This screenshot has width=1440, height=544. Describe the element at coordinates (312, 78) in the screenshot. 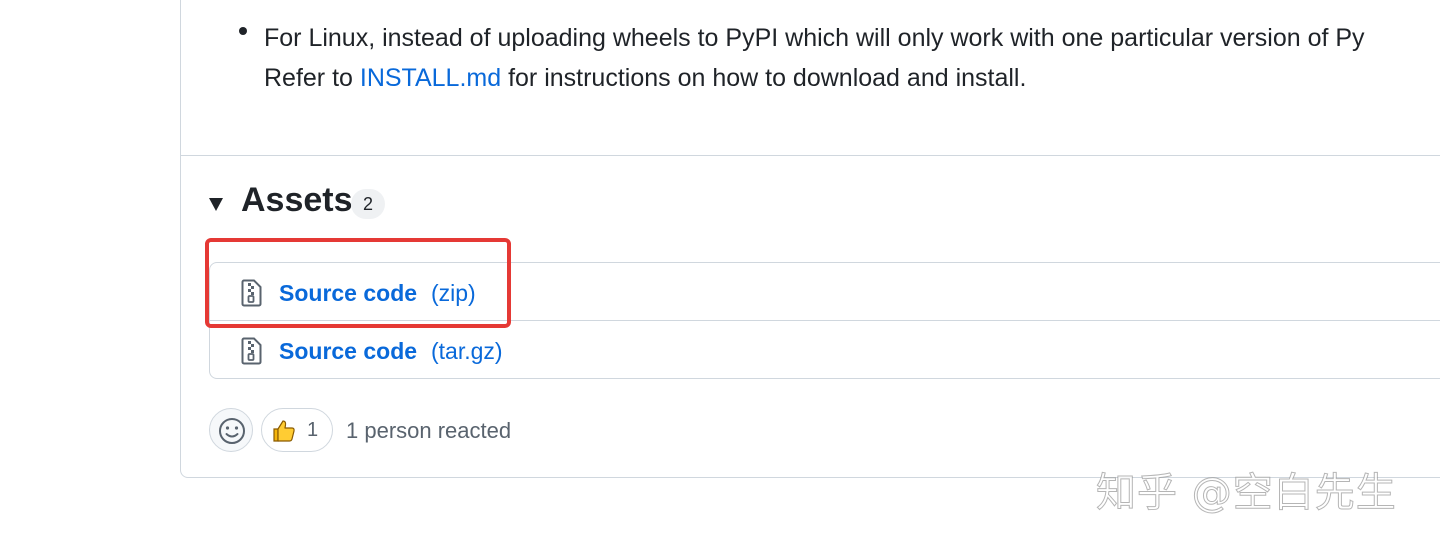

I see `notes-line-2-prefix: Refer to` at that location.